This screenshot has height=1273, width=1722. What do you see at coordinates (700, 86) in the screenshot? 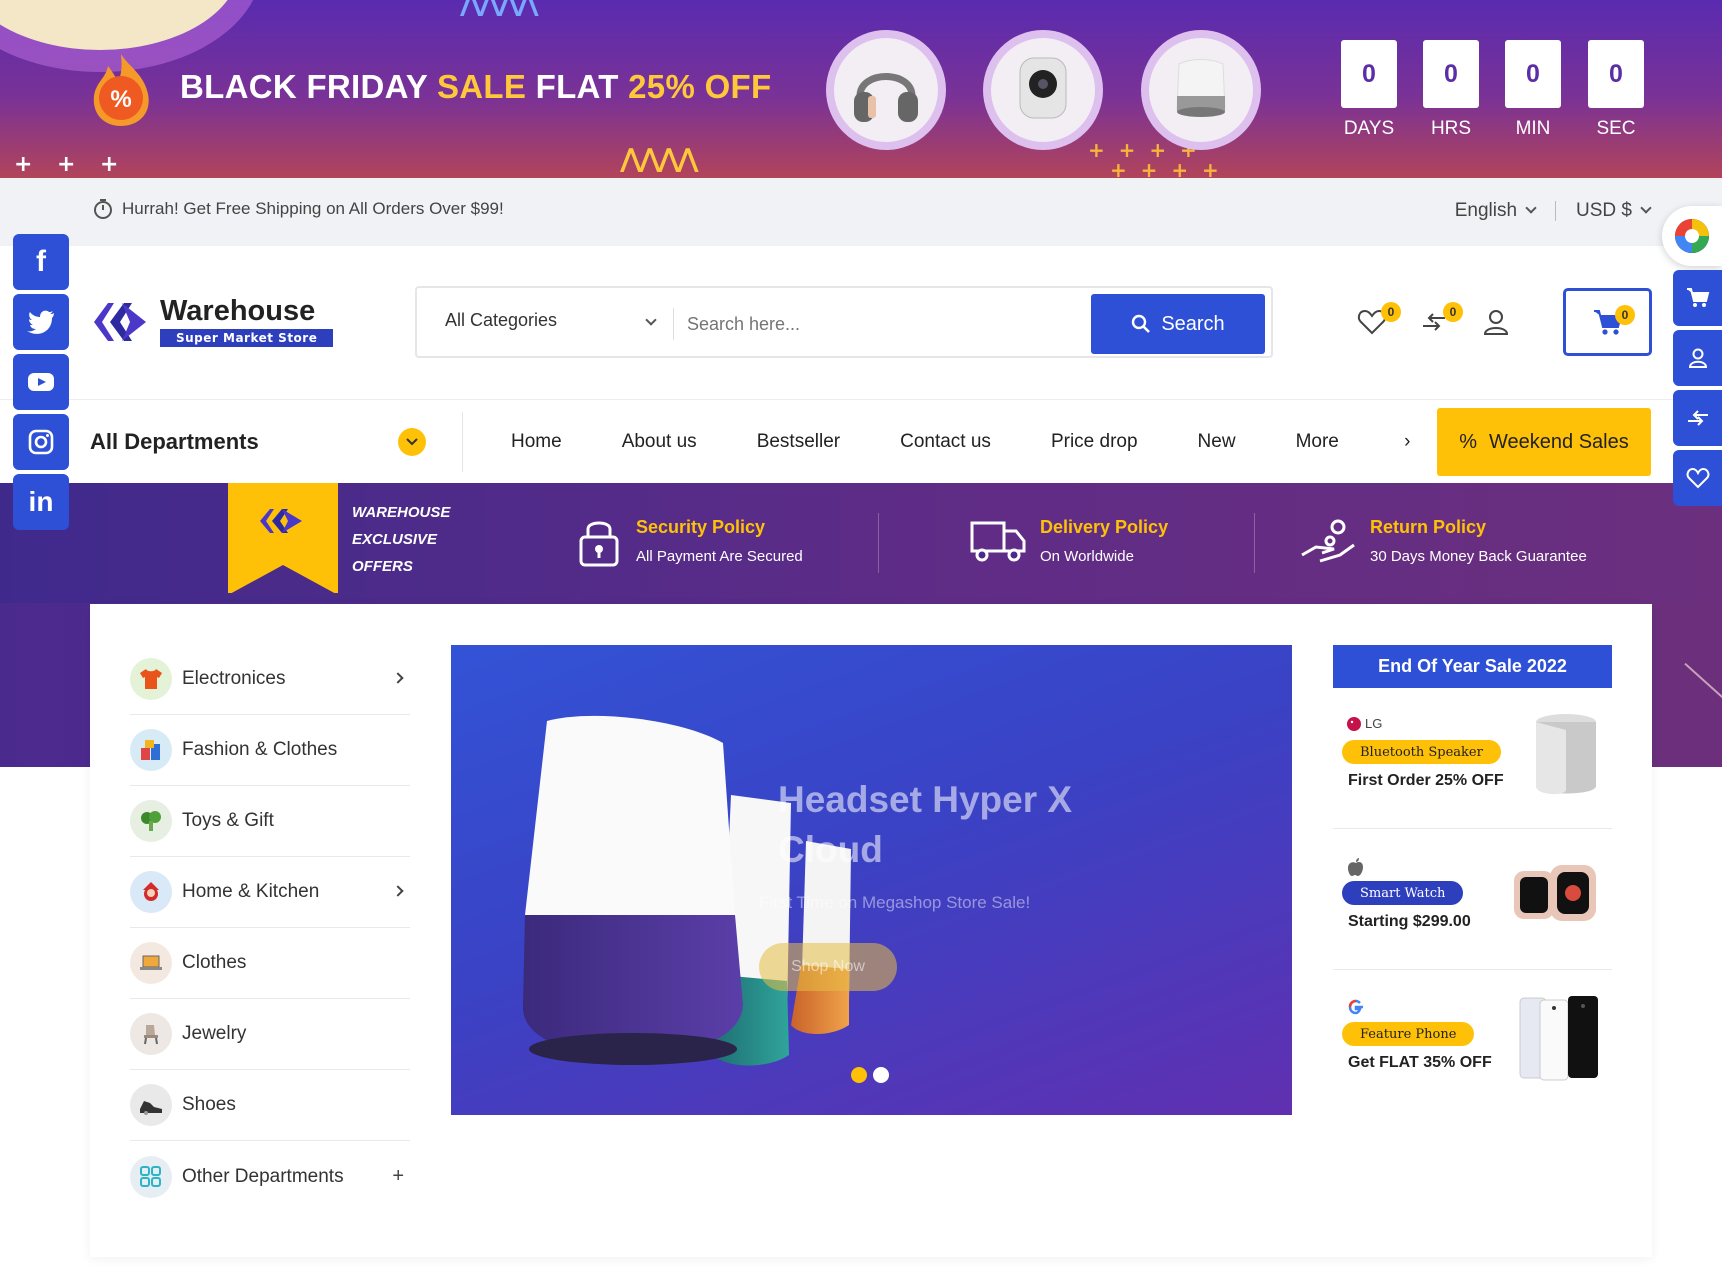
I see `promo-title-highlight: 25% OFF` at bounding box center [700, 86].